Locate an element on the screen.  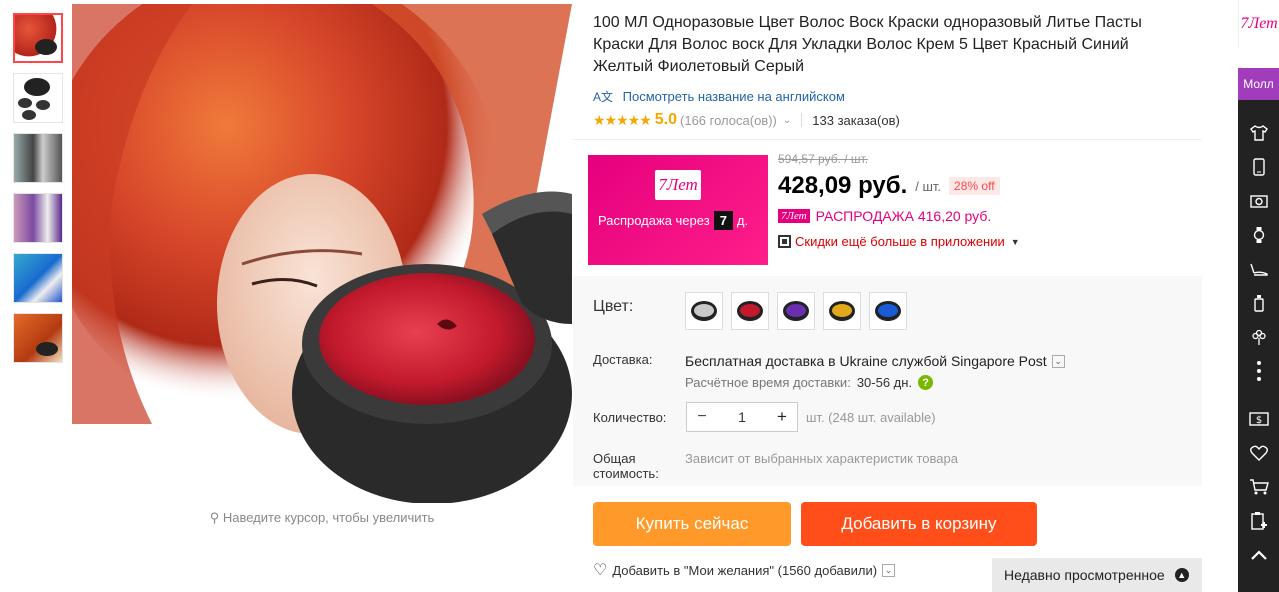
promo-logo: 7Лет is located at coordinates (678, 185).